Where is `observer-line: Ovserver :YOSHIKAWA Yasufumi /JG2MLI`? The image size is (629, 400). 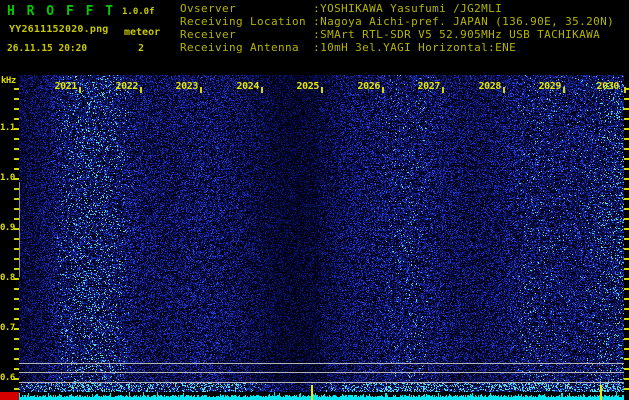
observer-line: Ovserver :YOSHIKAWA Yasufumi /JG2MLI is located at coordinates (341, 8).